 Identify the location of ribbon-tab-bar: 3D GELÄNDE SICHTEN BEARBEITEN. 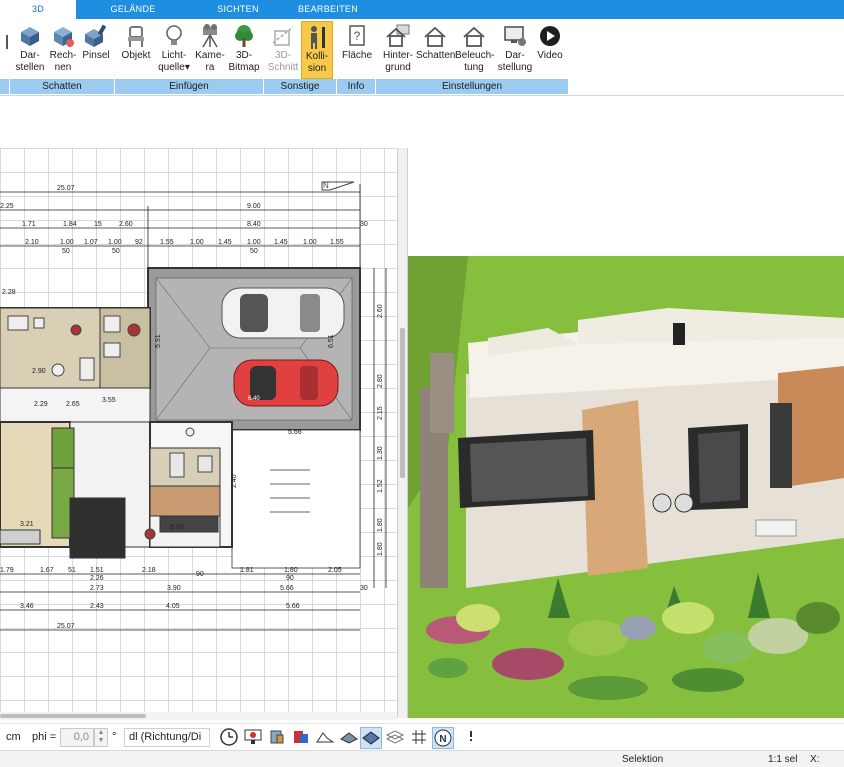
(422, 9).